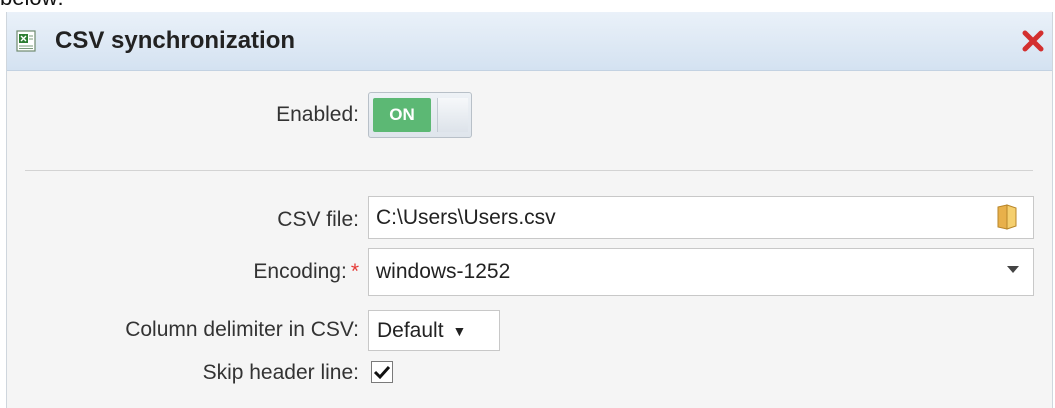 The height and width of the screenshot is (408, 1055). What do you see at coordinates (175, 40) in the screenshot?
I see `window-title: CSV synchronization` at bounding box center [175, 40].